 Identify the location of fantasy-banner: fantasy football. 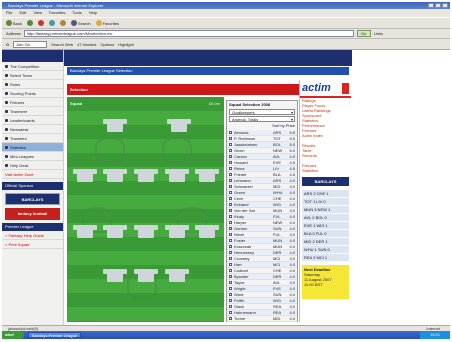
(32, 214).